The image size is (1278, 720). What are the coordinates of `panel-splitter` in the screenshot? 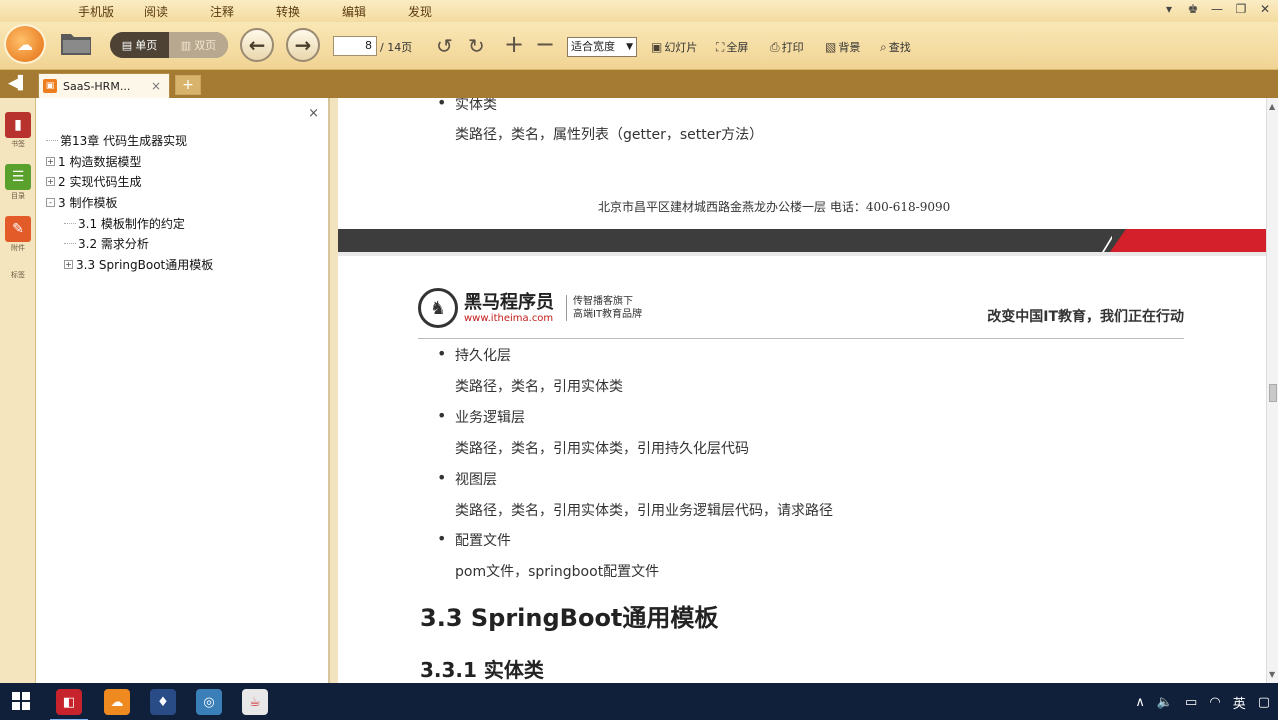 It's located at (334, 390).